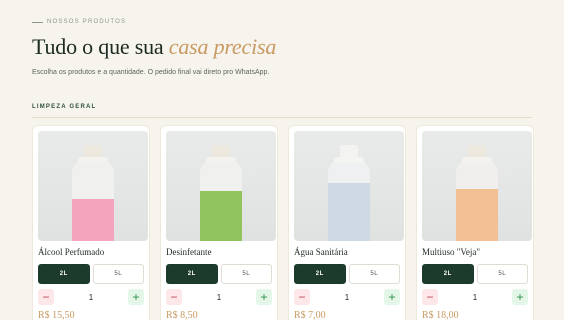 The width and height of the screenshot is (564, 320). Describe the element at coordinates (37, 22) in the screenshot. I see `eyebrow-rule` at that location.